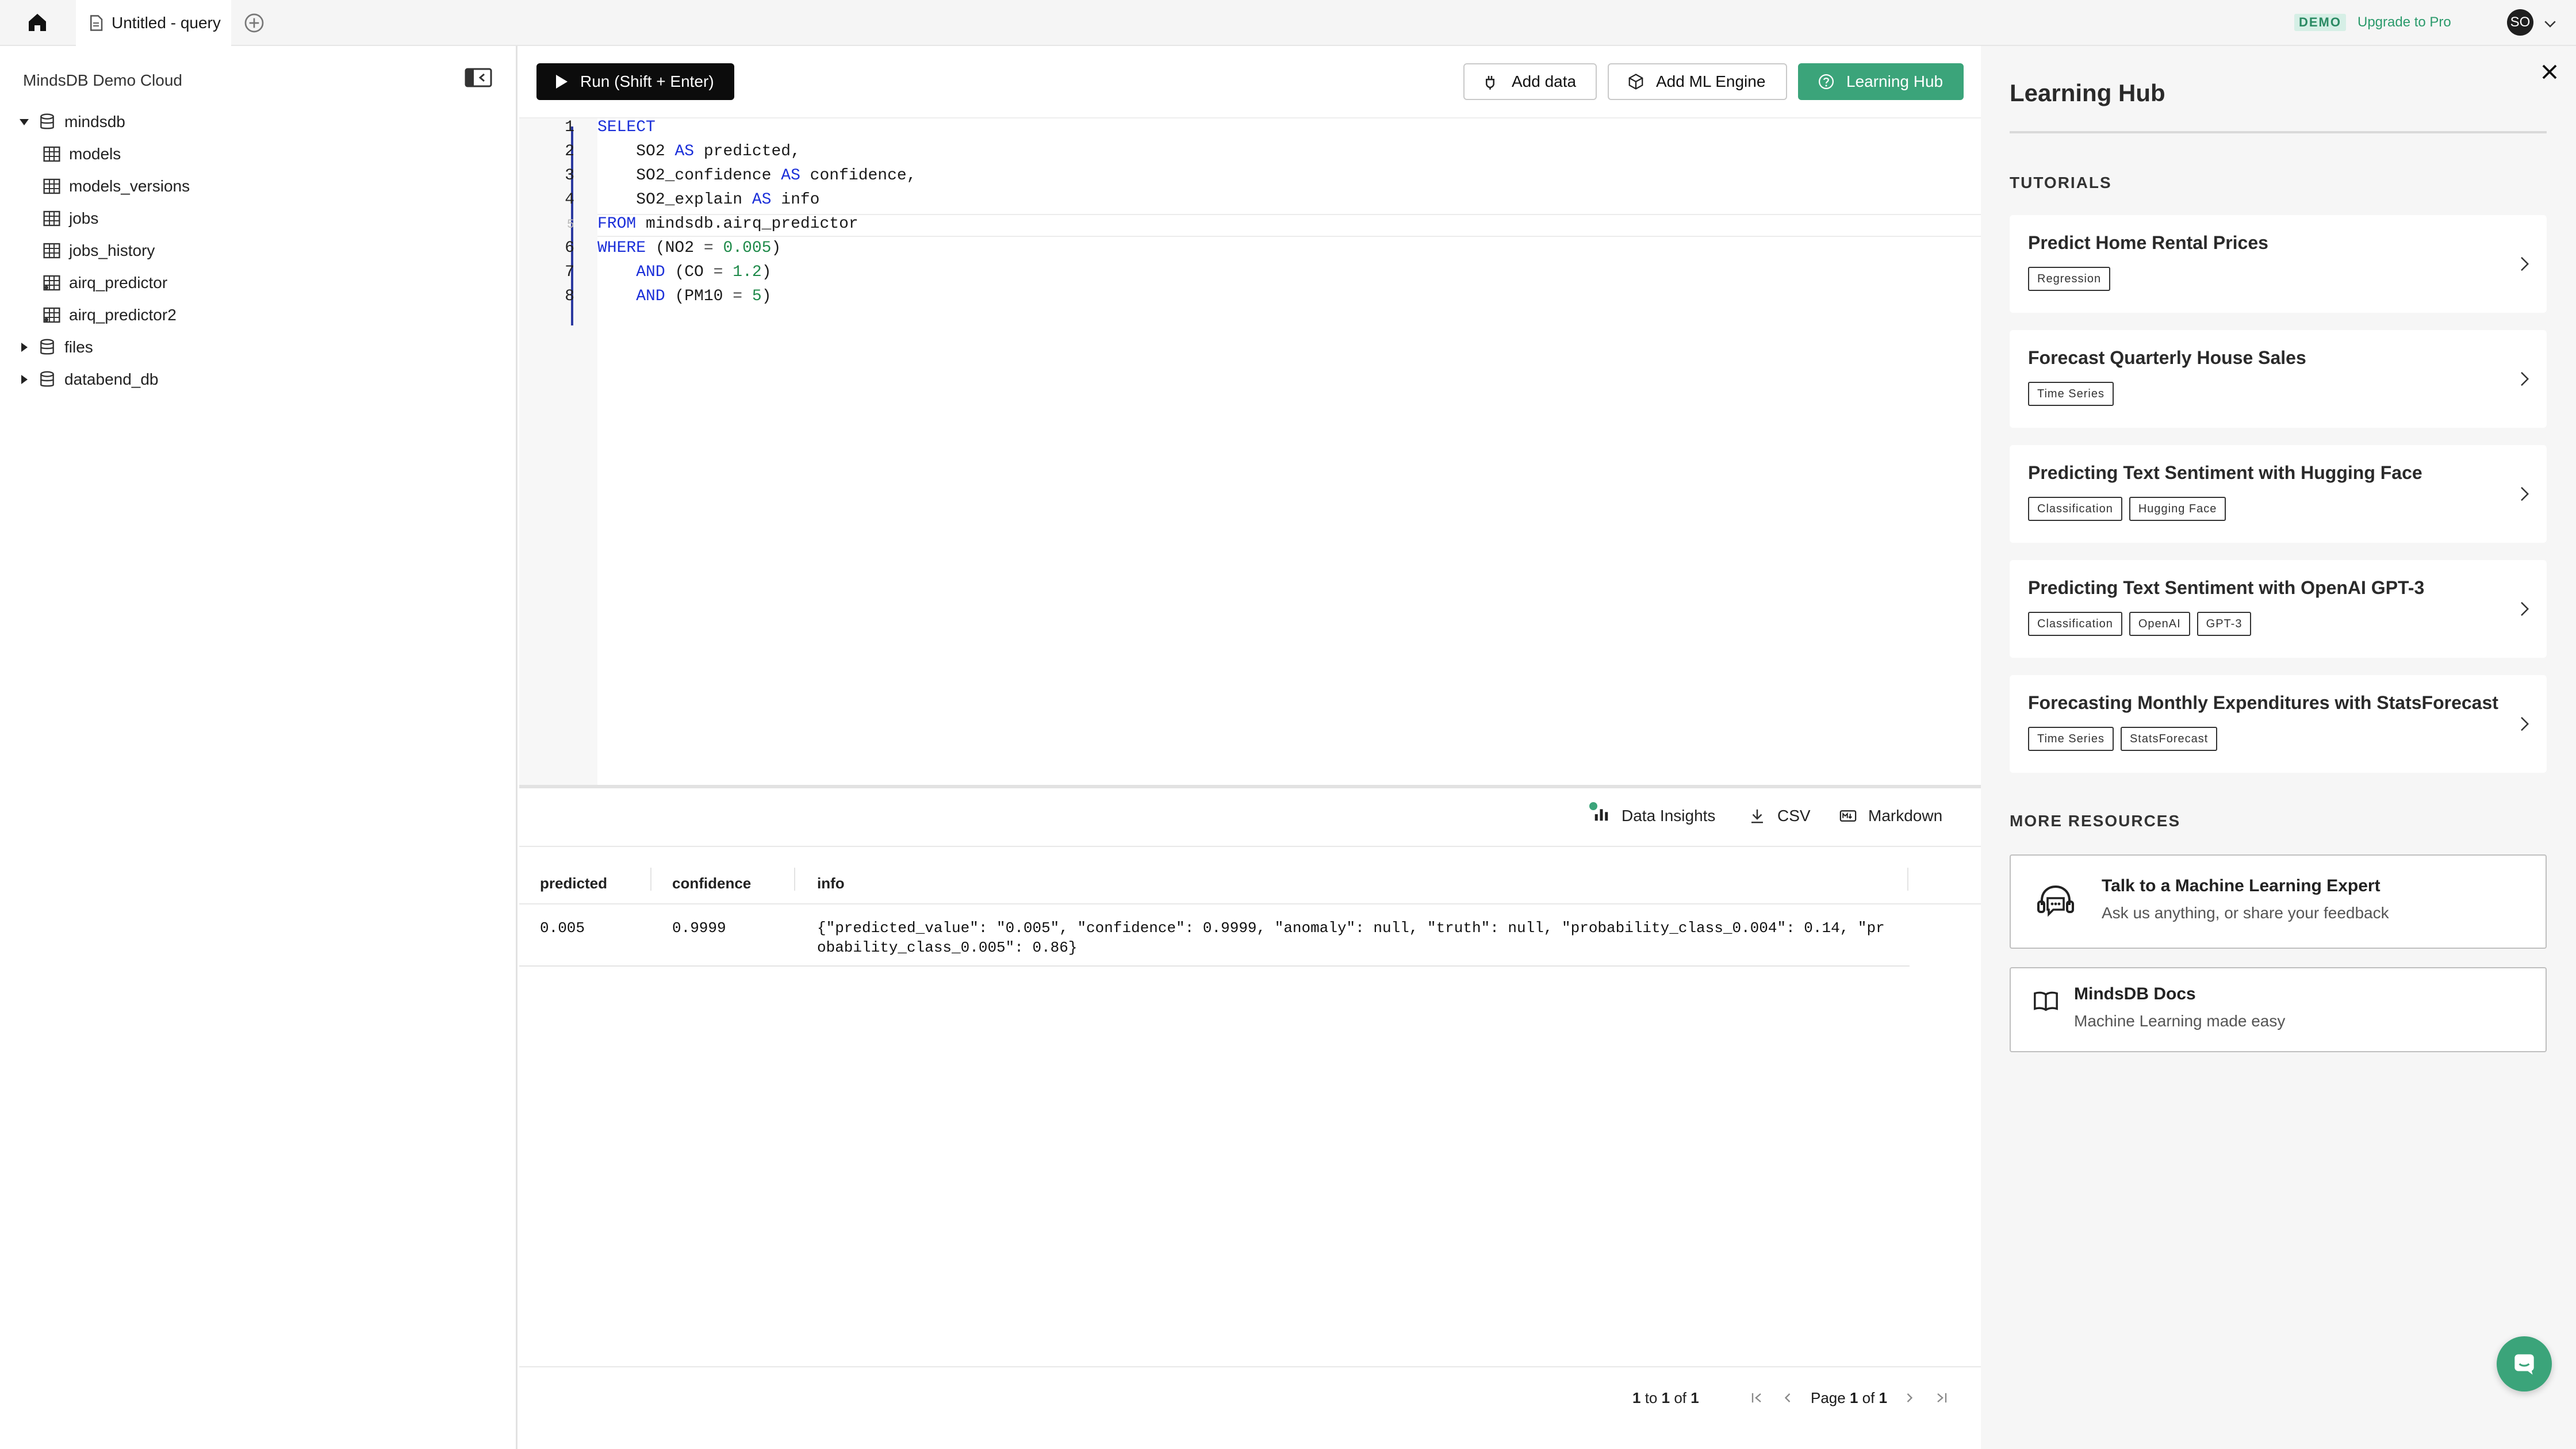  I want to click on tree-item-mindsdb: mindsdb, so click(71, 122).